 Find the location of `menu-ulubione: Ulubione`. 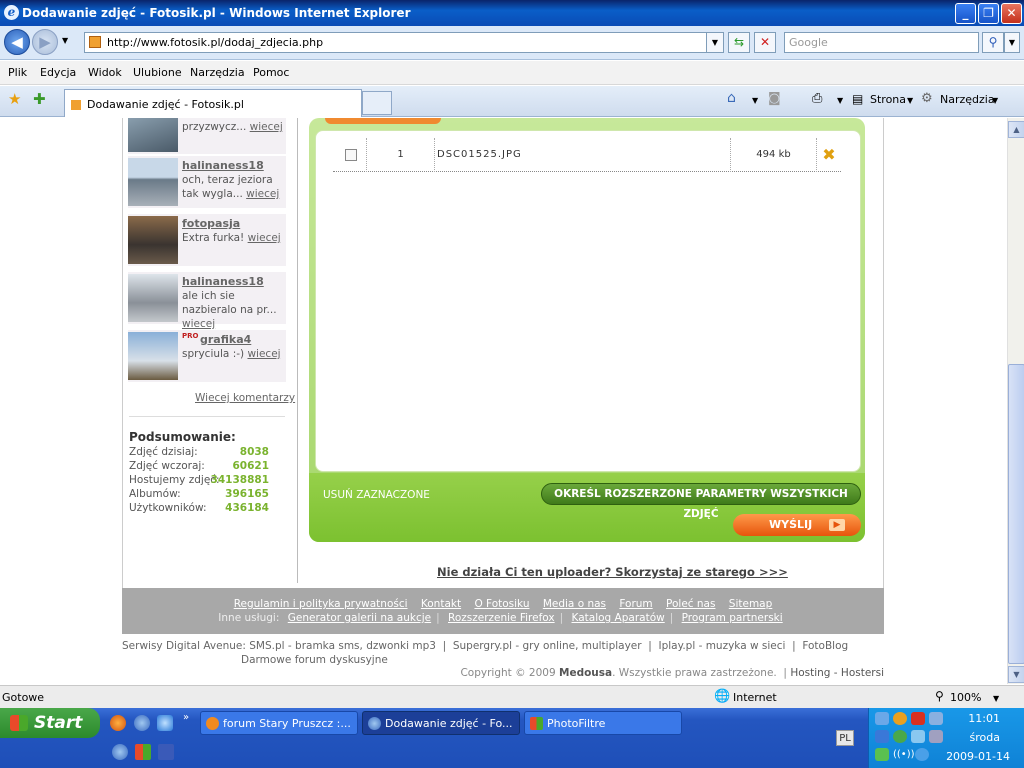

menu-ulubione: Ulubione is located at coordinates (157, 72).